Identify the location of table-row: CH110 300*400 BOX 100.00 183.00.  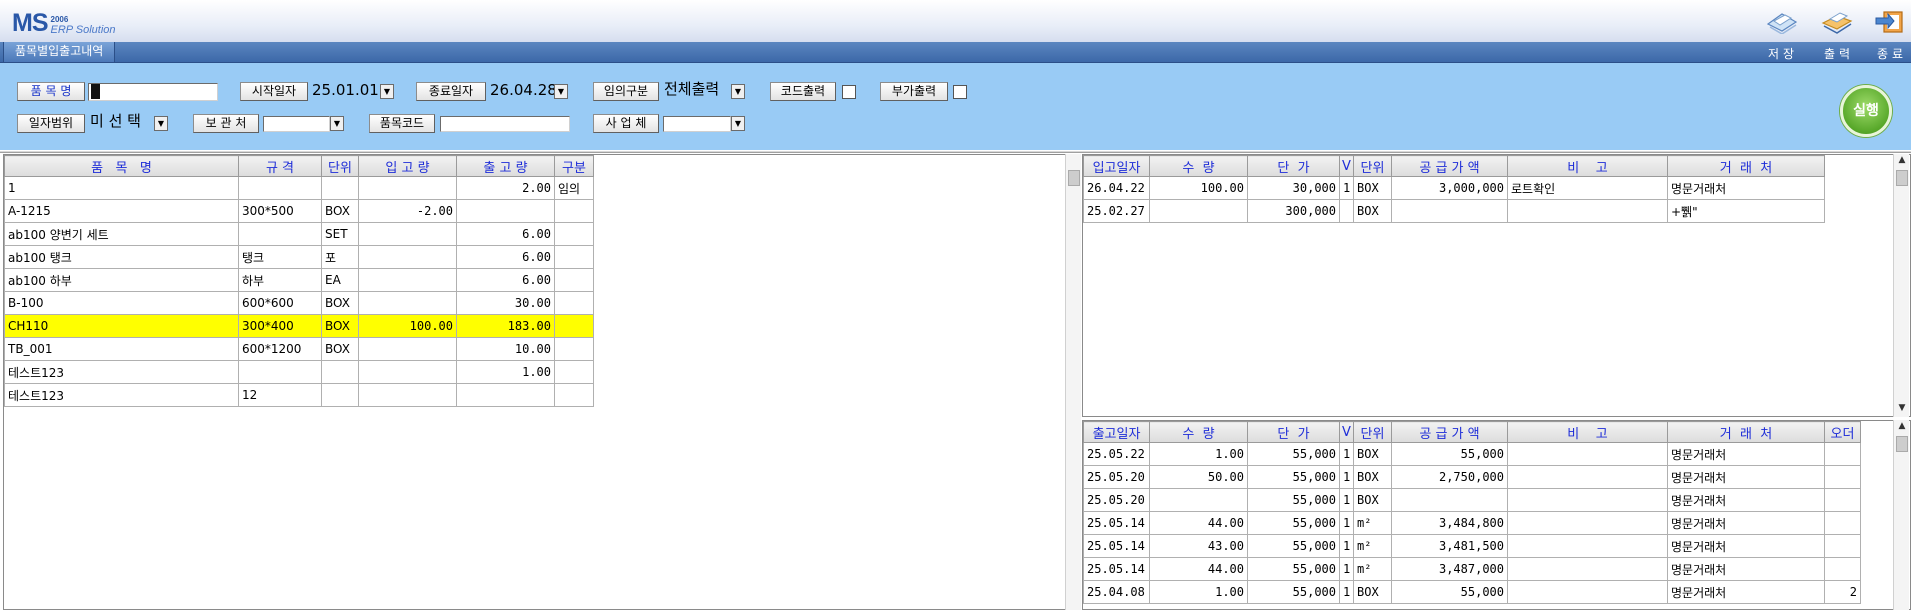
(299, 326).